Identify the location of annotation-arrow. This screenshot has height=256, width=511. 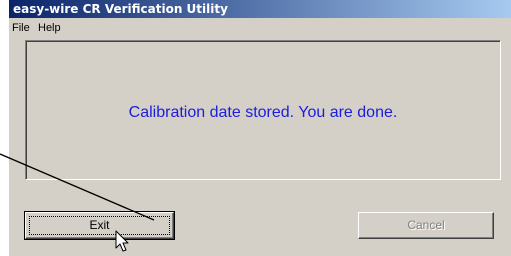
(77, 187).